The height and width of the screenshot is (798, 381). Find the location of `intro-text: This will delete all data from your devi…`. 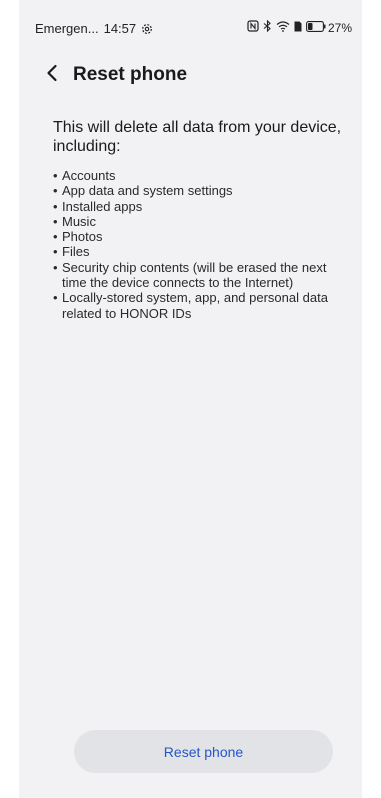

intro-text: This will delete all data from your devi… is located at coordinates (197, 137).